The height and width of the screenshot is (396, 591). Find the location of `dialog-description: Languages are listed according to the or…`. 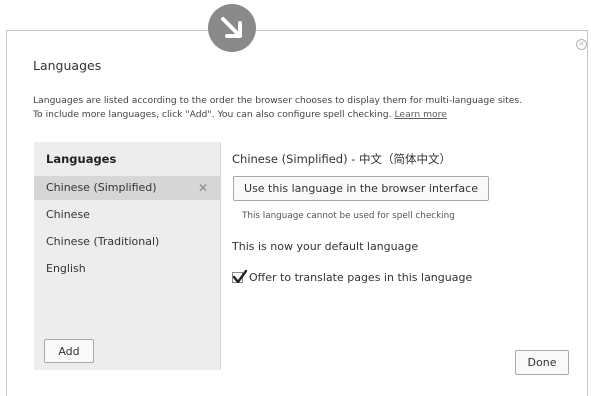

dialog-description: Languages are listed according to the or… is located at coordinates (305, 108).